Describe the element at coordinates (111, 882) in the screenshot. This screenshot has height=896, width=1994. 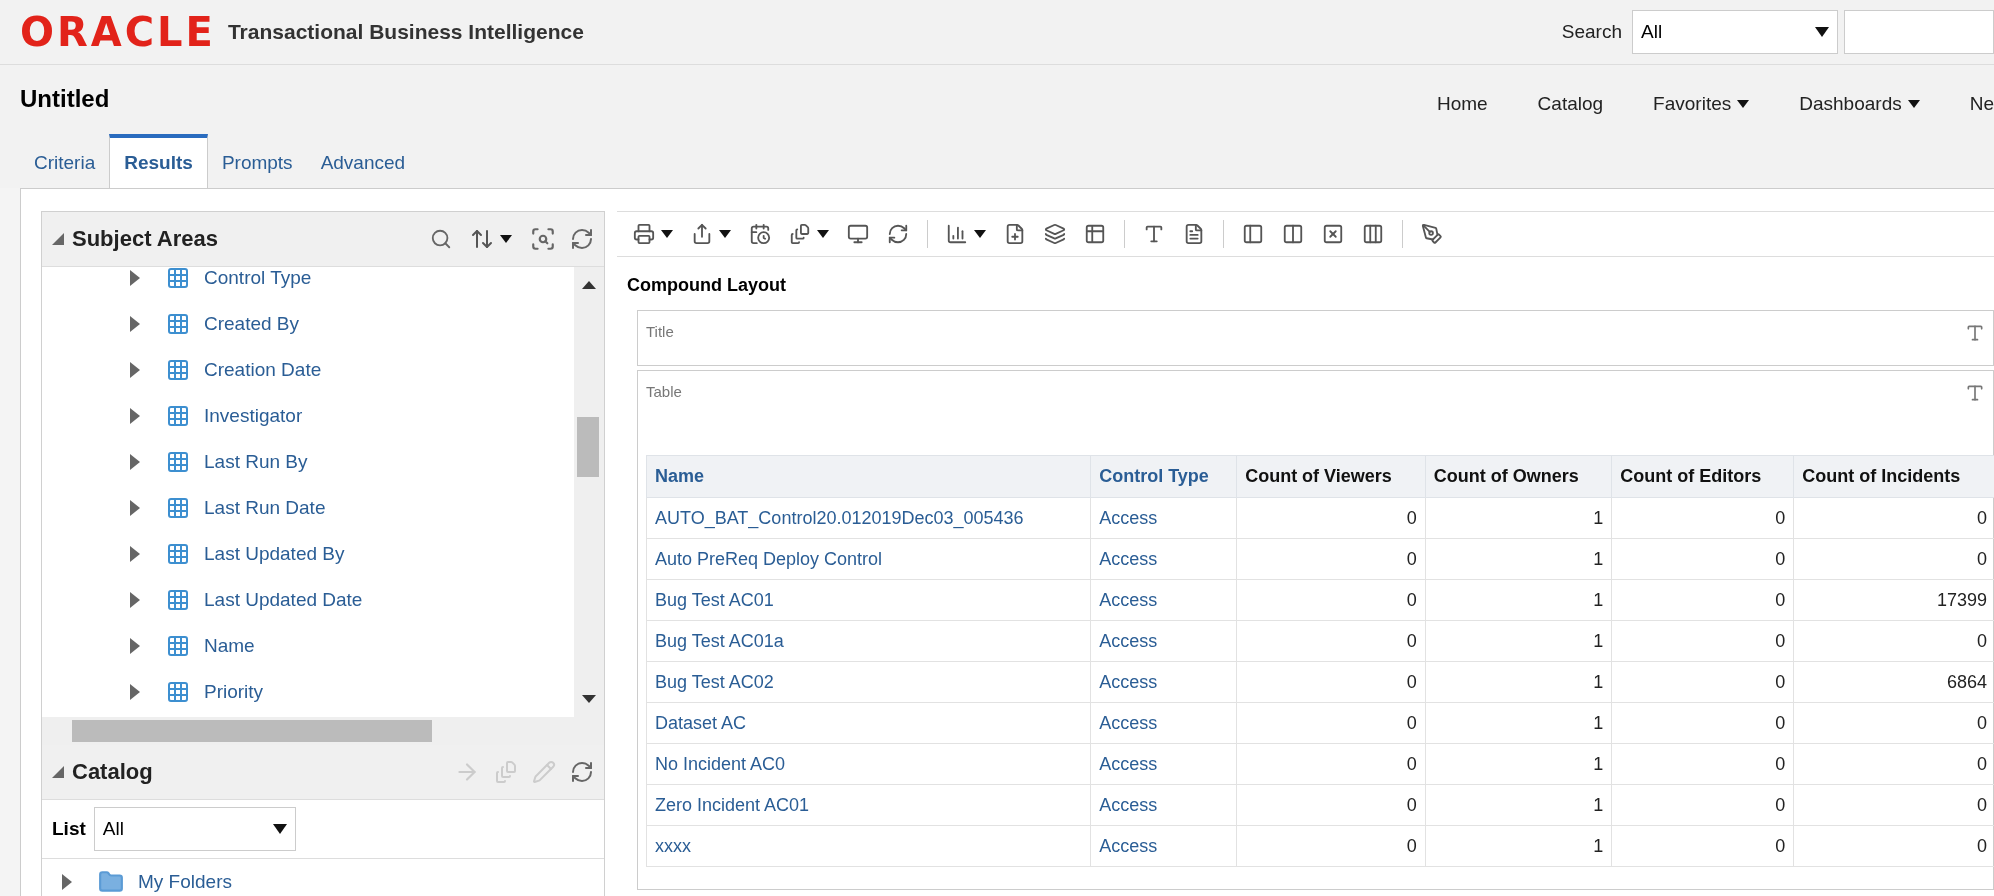
I see `folder-icon` at that location.